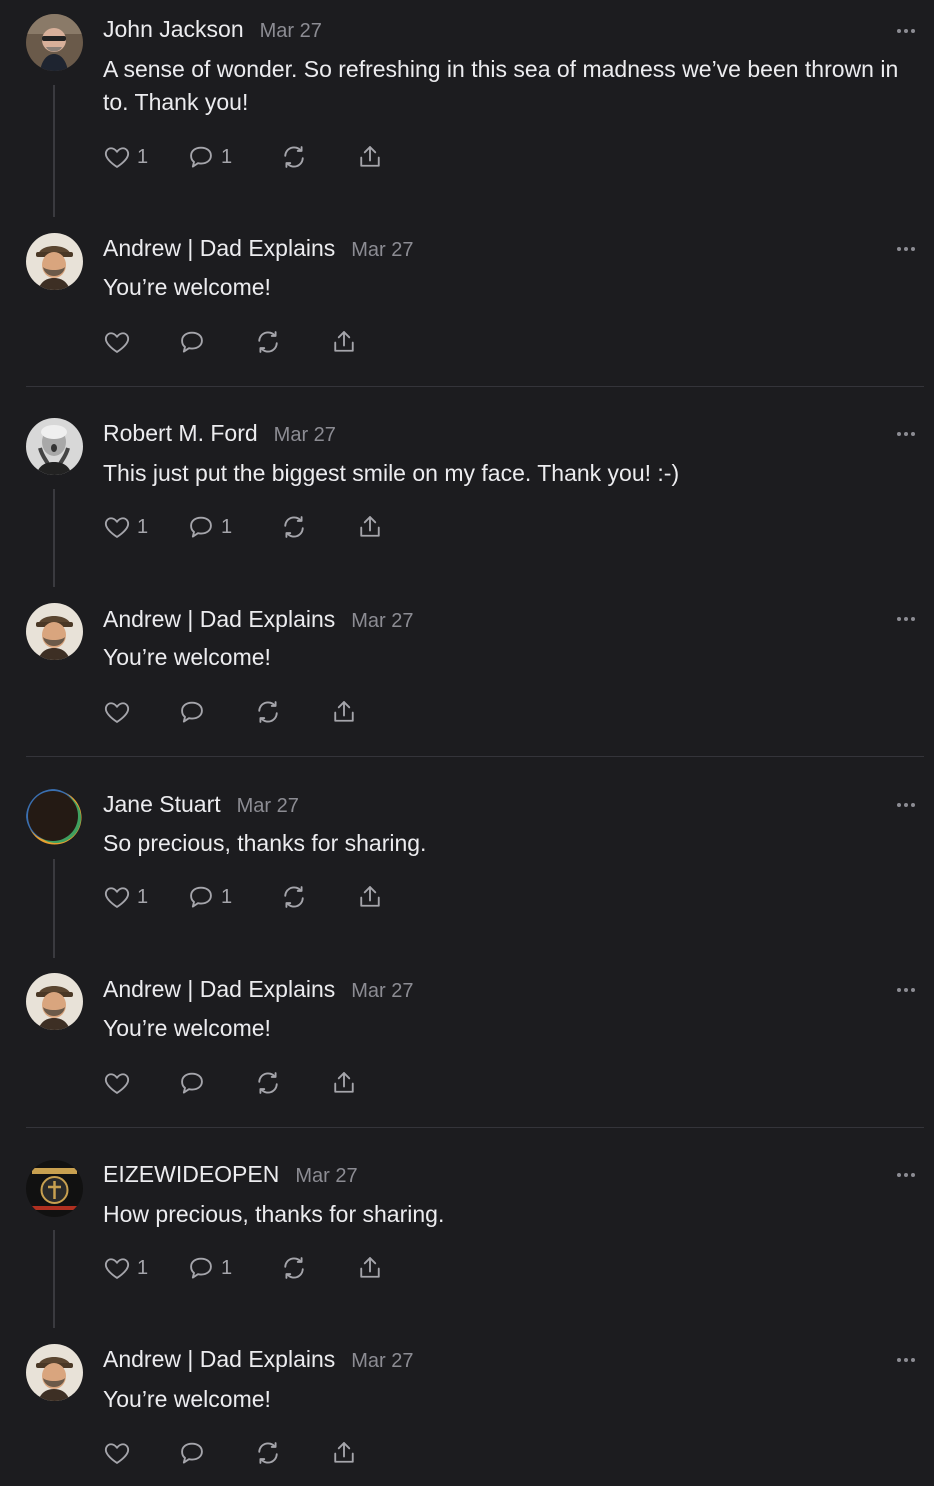 This screenshot has width=934, height=1486. I want to click on comment-text: How precious, thanks for sharing., so click(274, 1214).